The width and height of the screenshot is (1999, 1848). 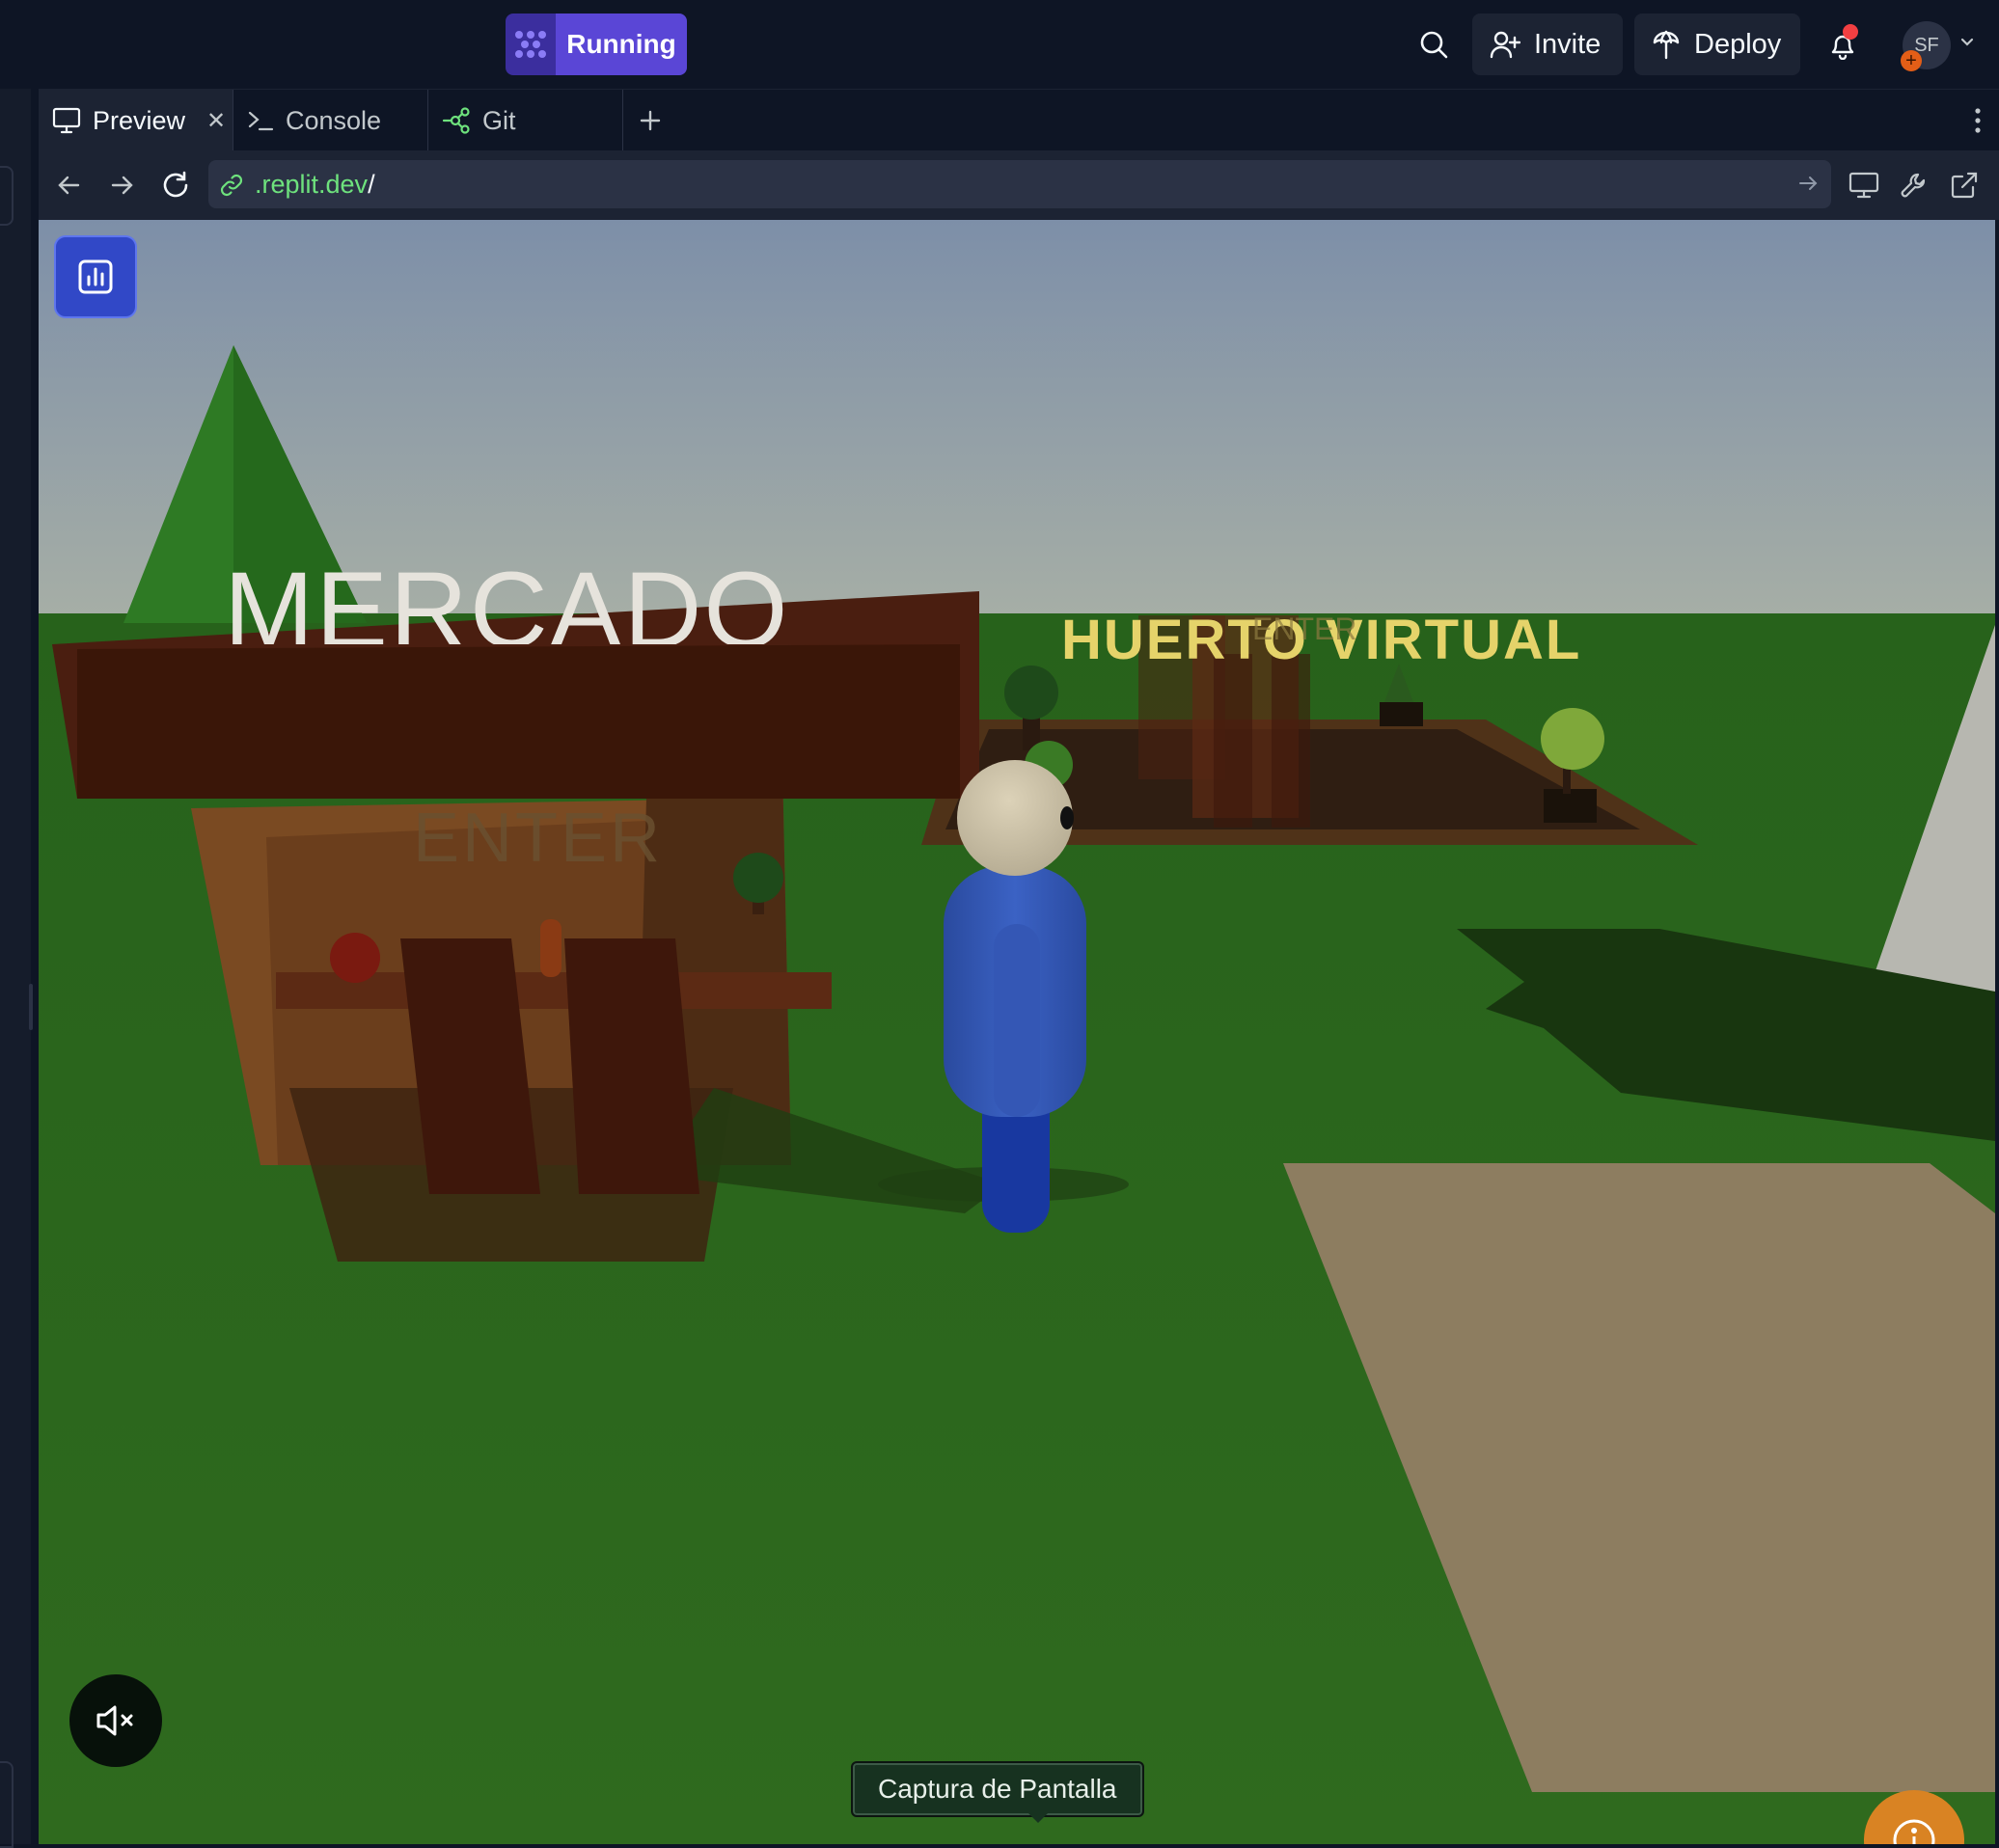 I want to click on arrow-right-icon, so click(x=122, y=185).